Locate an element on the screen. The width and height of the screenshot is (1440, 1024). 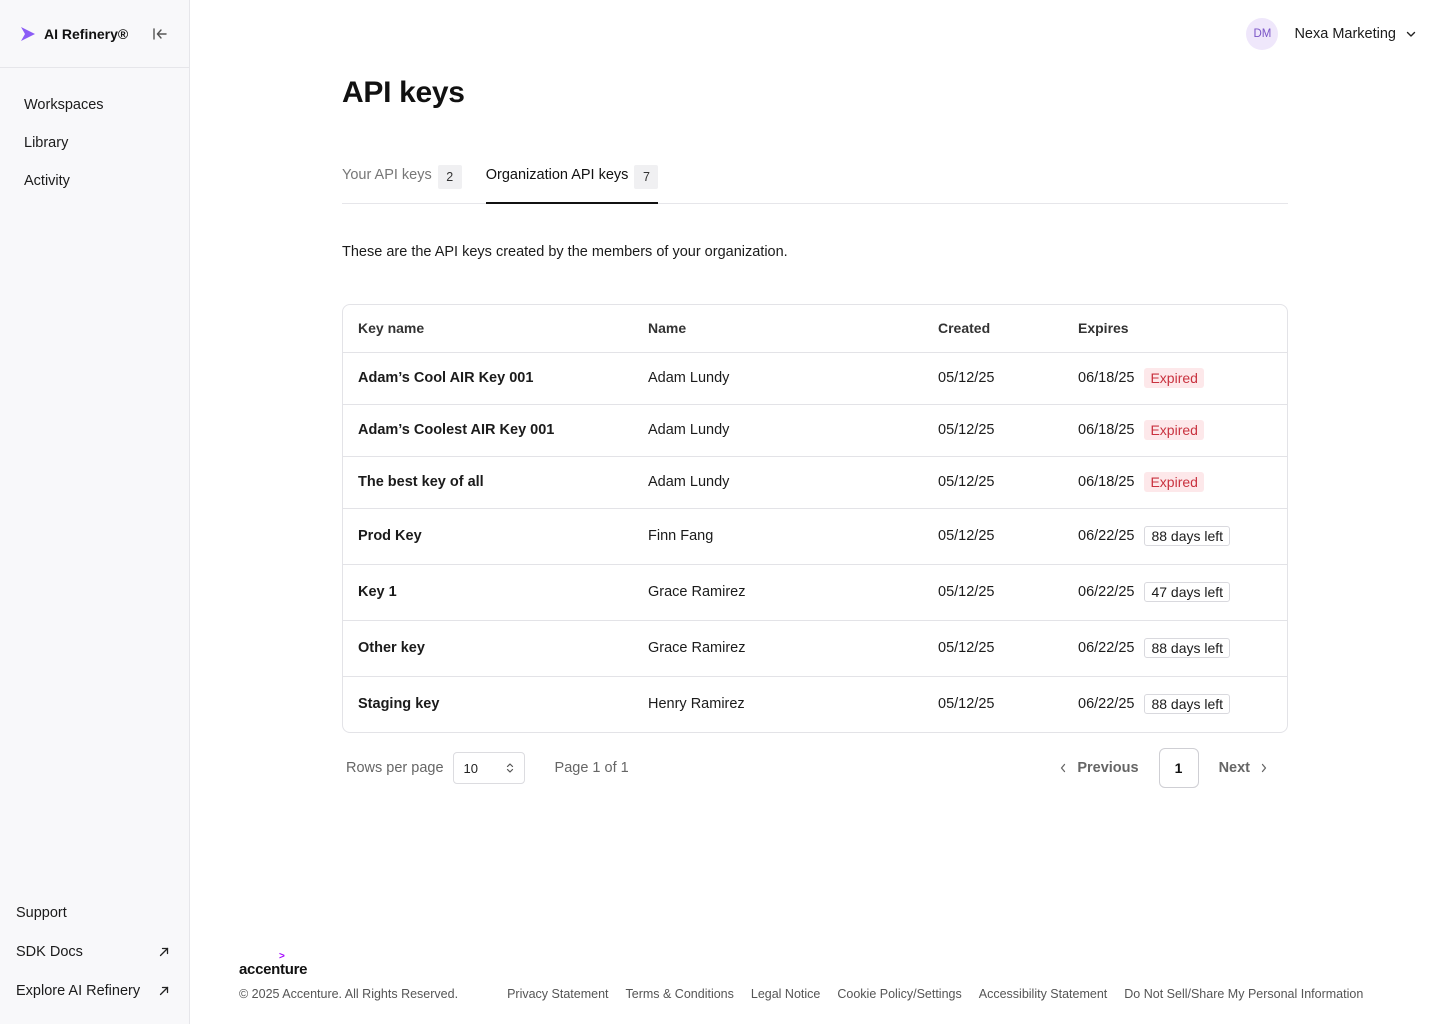
footer-link-terms-conditions: Terms & Conditions is located at coordinates (680, 994).